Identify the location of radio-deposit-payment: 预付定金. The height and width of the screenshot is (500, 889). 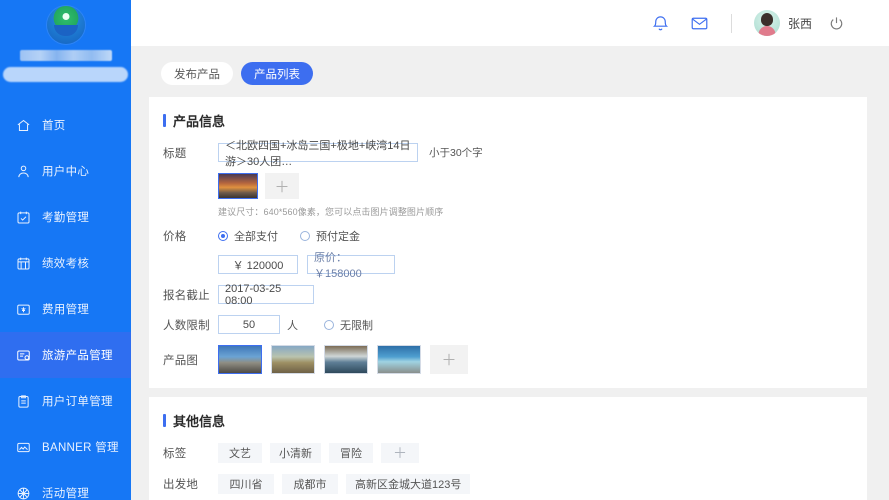
(330, 236).